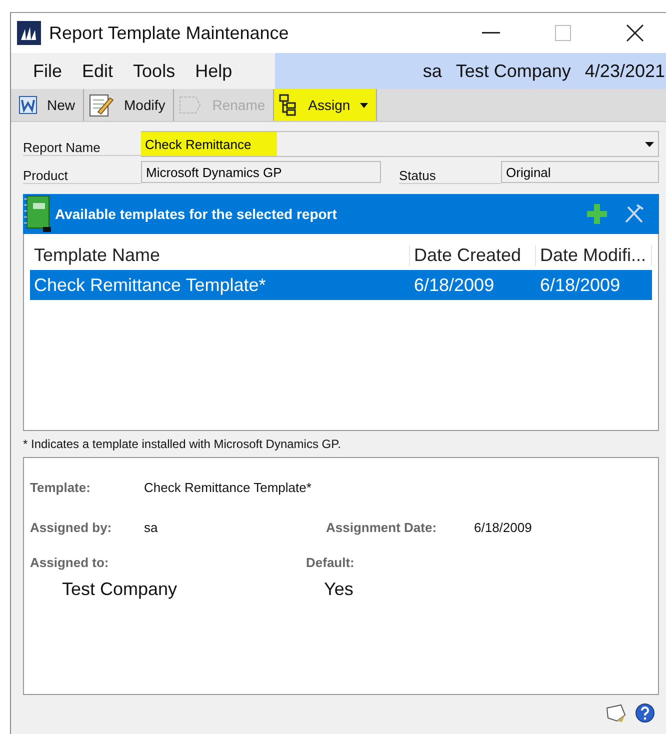 This screenshot has height=734, width=666. Describe the element at coordinates (228, 487) in the screenshot. I see `template-value: Check Remittance Template*` at that location.